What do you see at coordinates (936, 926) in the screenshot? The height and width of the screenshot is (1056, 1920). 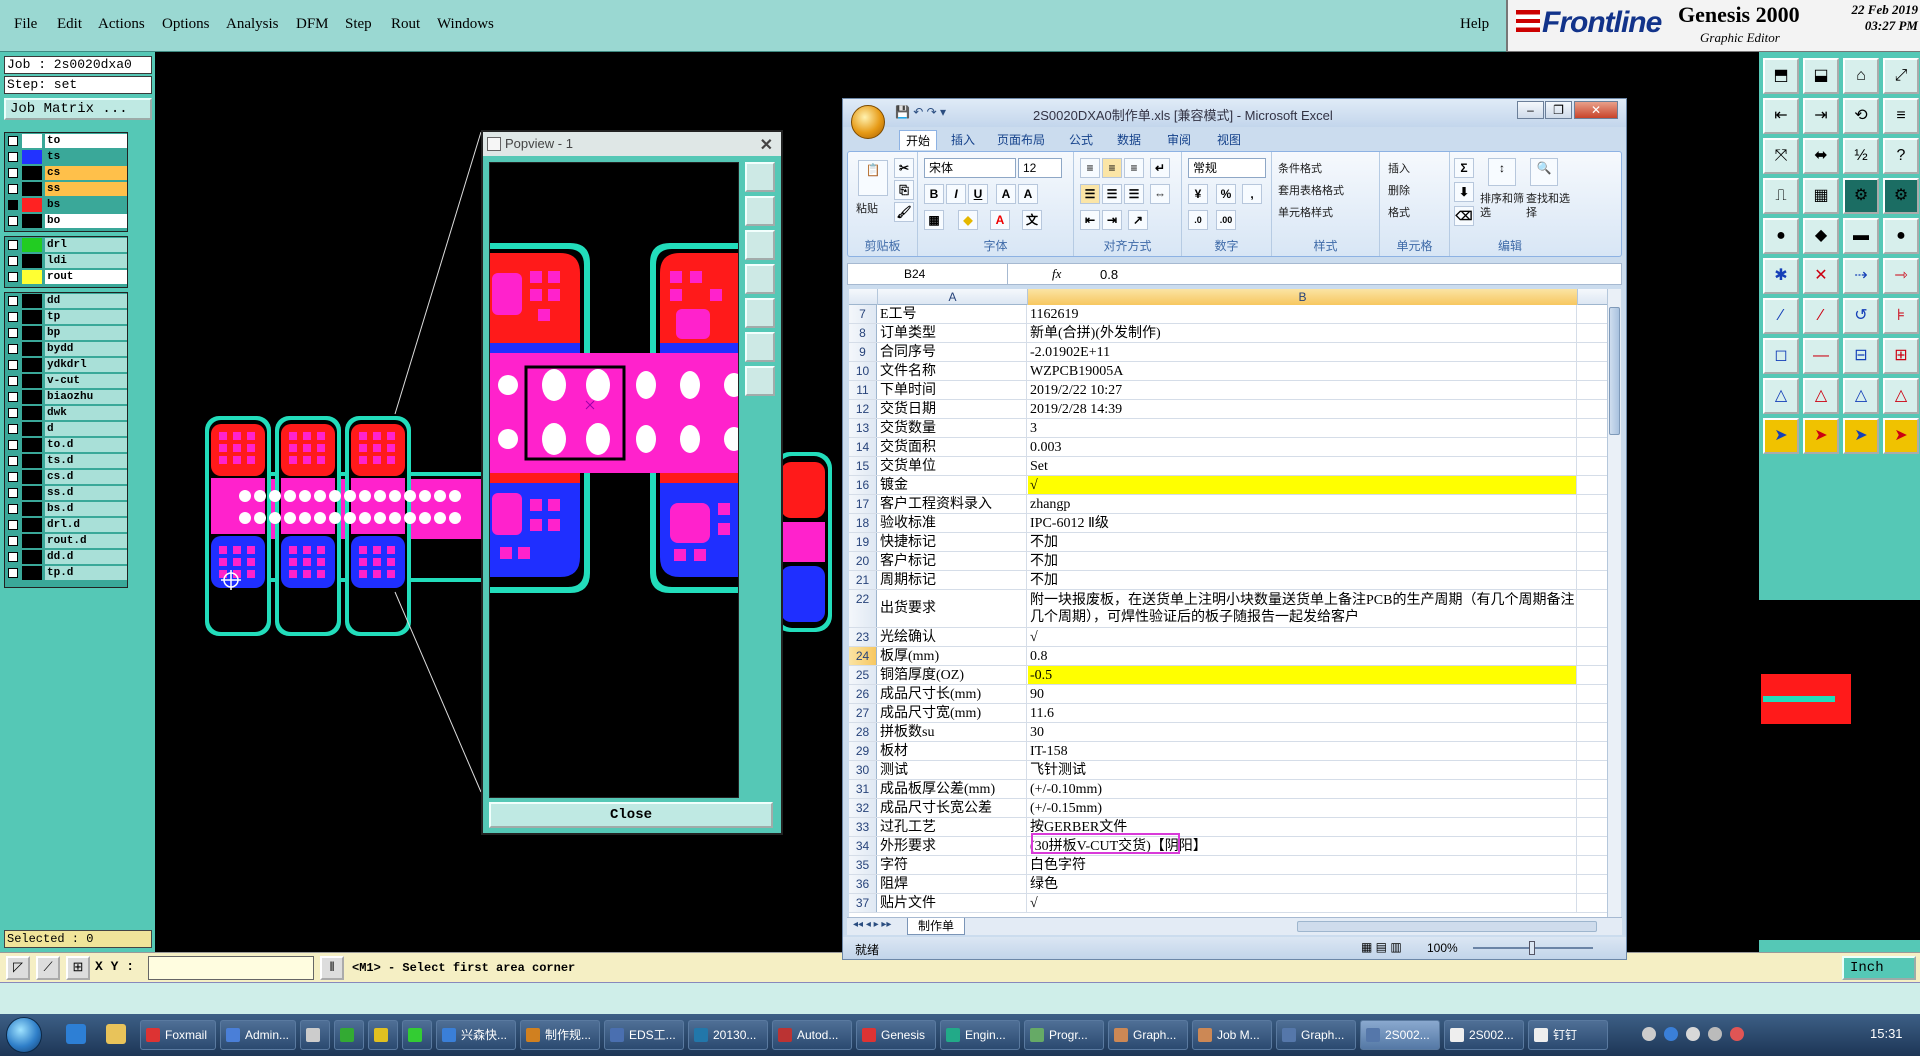 I see `sheet-tab: 制作单` at bounding box center [936, 926].